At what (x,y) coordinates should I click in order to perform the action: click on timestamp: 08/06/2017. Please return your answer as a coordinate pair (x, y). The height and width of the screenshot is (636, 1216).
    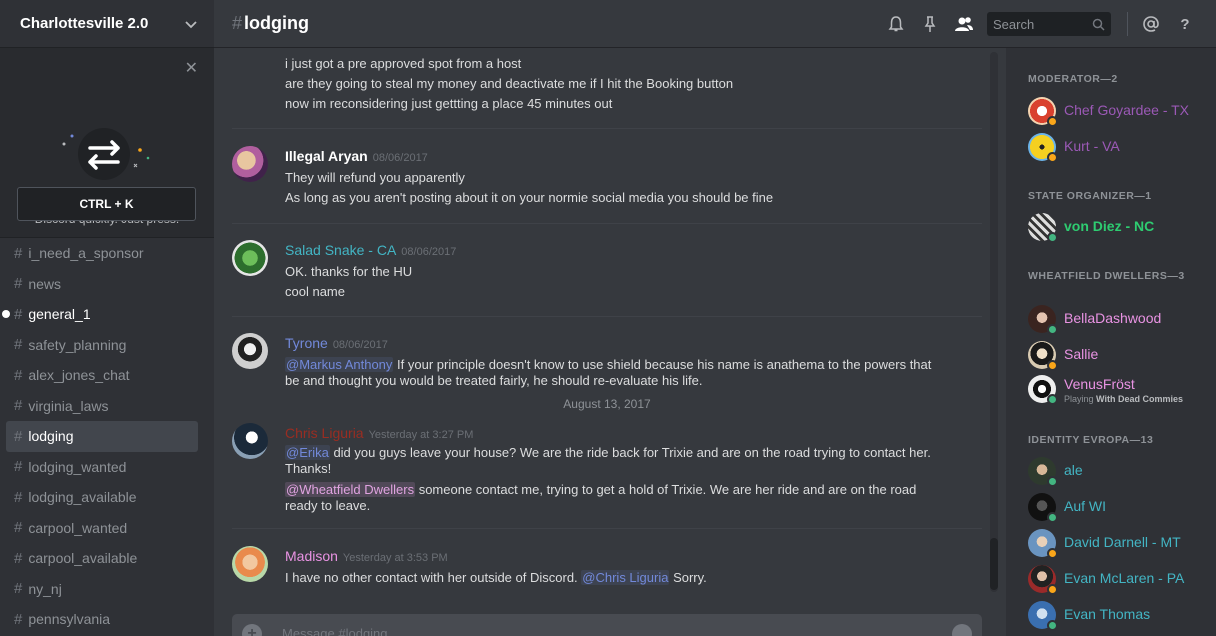
    Looking at the image, I should click on (429, 252).